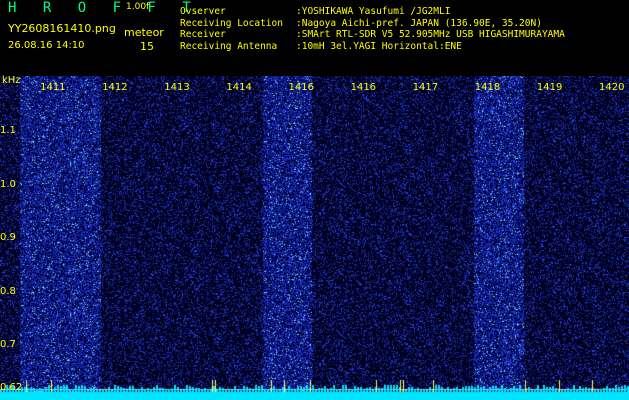 This screenshot has height=400, width=629. I want to click on y-tick-label: 0.8, so click(8, 291).